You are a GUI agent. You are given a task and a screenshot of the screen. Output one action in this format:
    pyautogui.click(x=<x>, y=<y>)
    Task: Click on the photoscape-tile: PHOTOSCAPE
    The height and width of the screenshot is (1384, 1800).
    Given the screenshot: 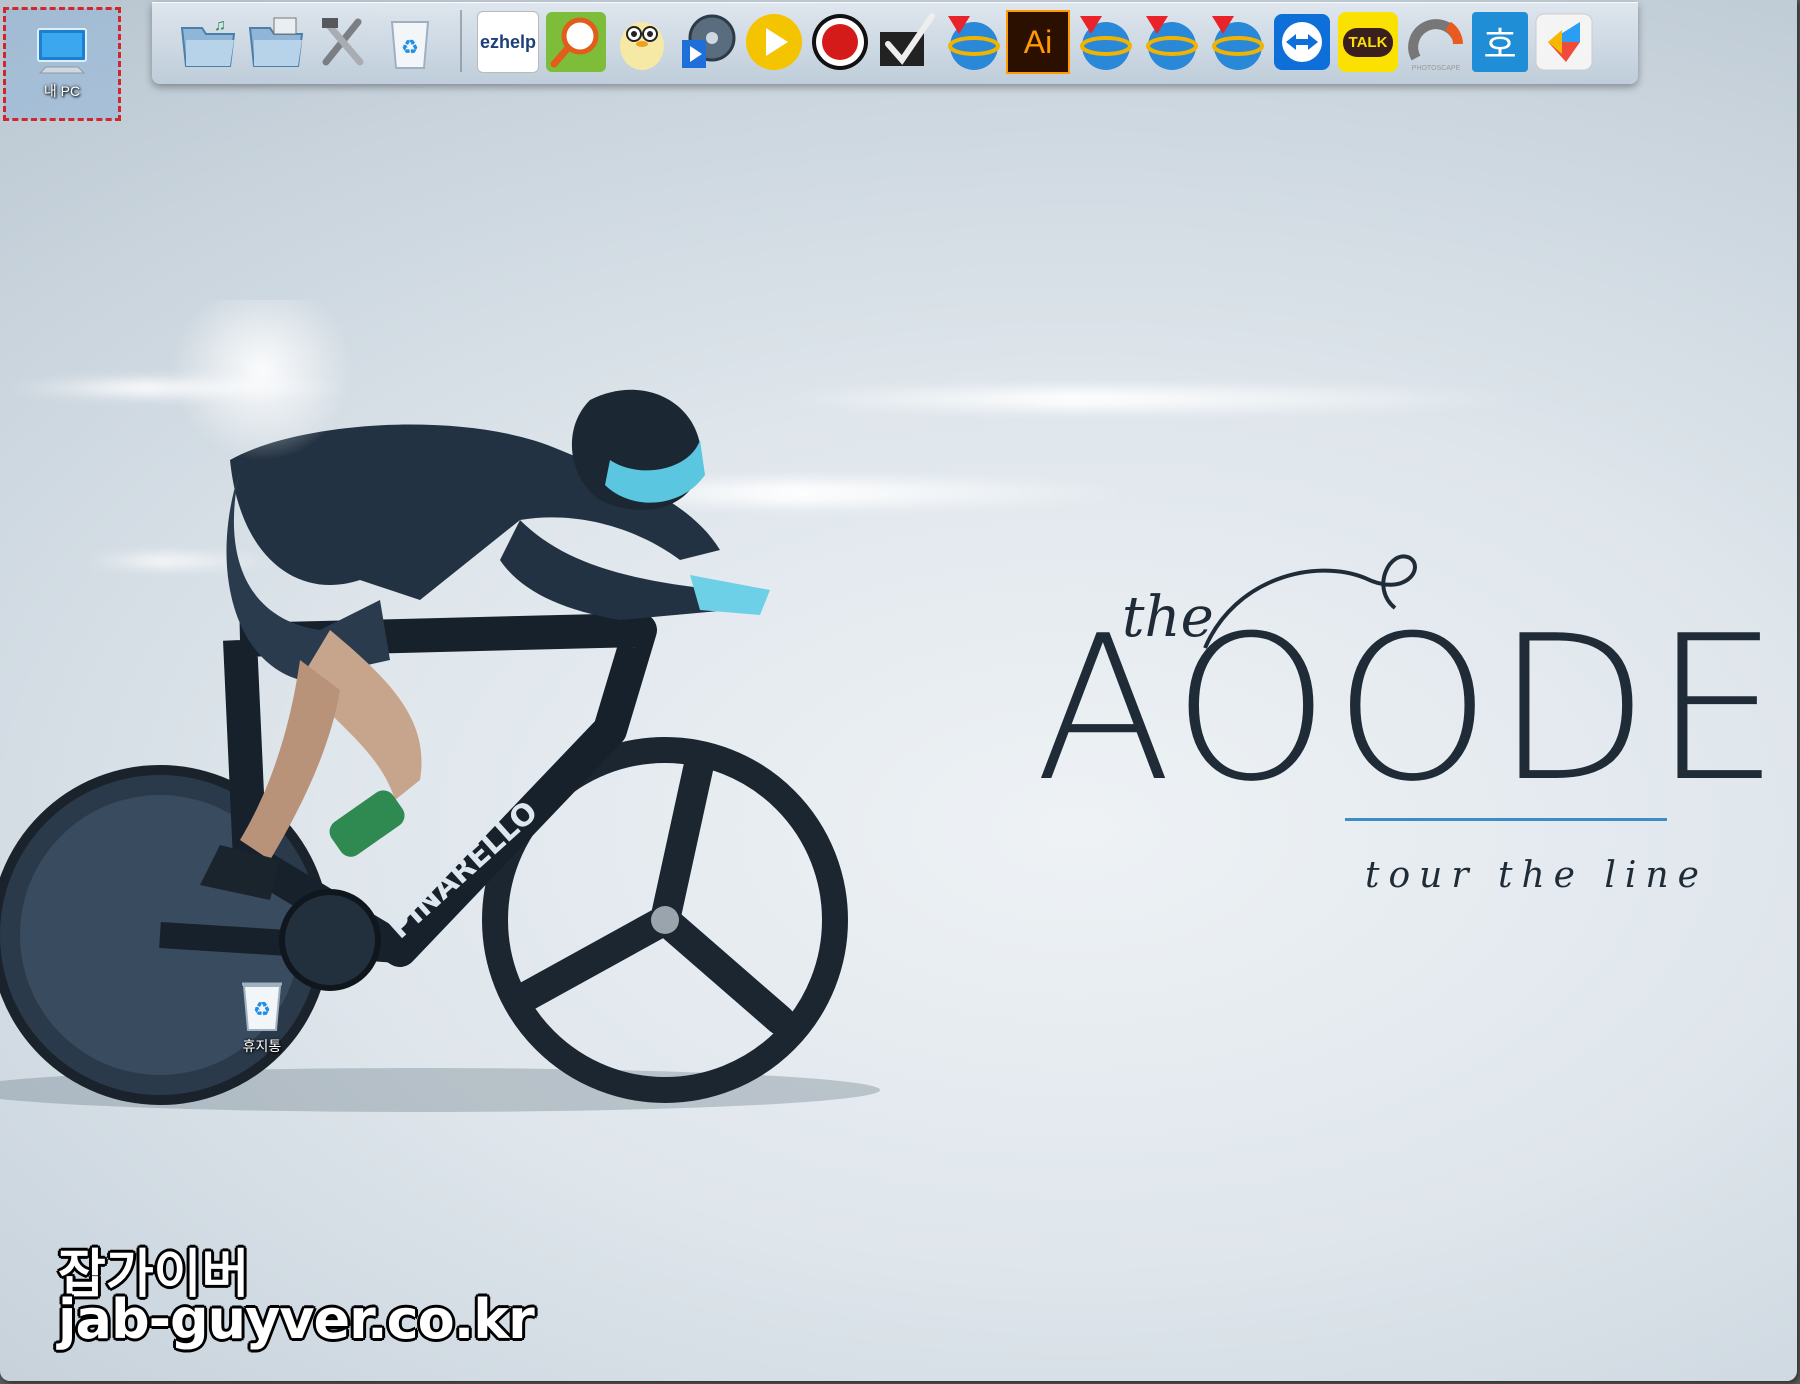 What is the action you would take?
    pyautogui.click(x=1434, y=42)
    